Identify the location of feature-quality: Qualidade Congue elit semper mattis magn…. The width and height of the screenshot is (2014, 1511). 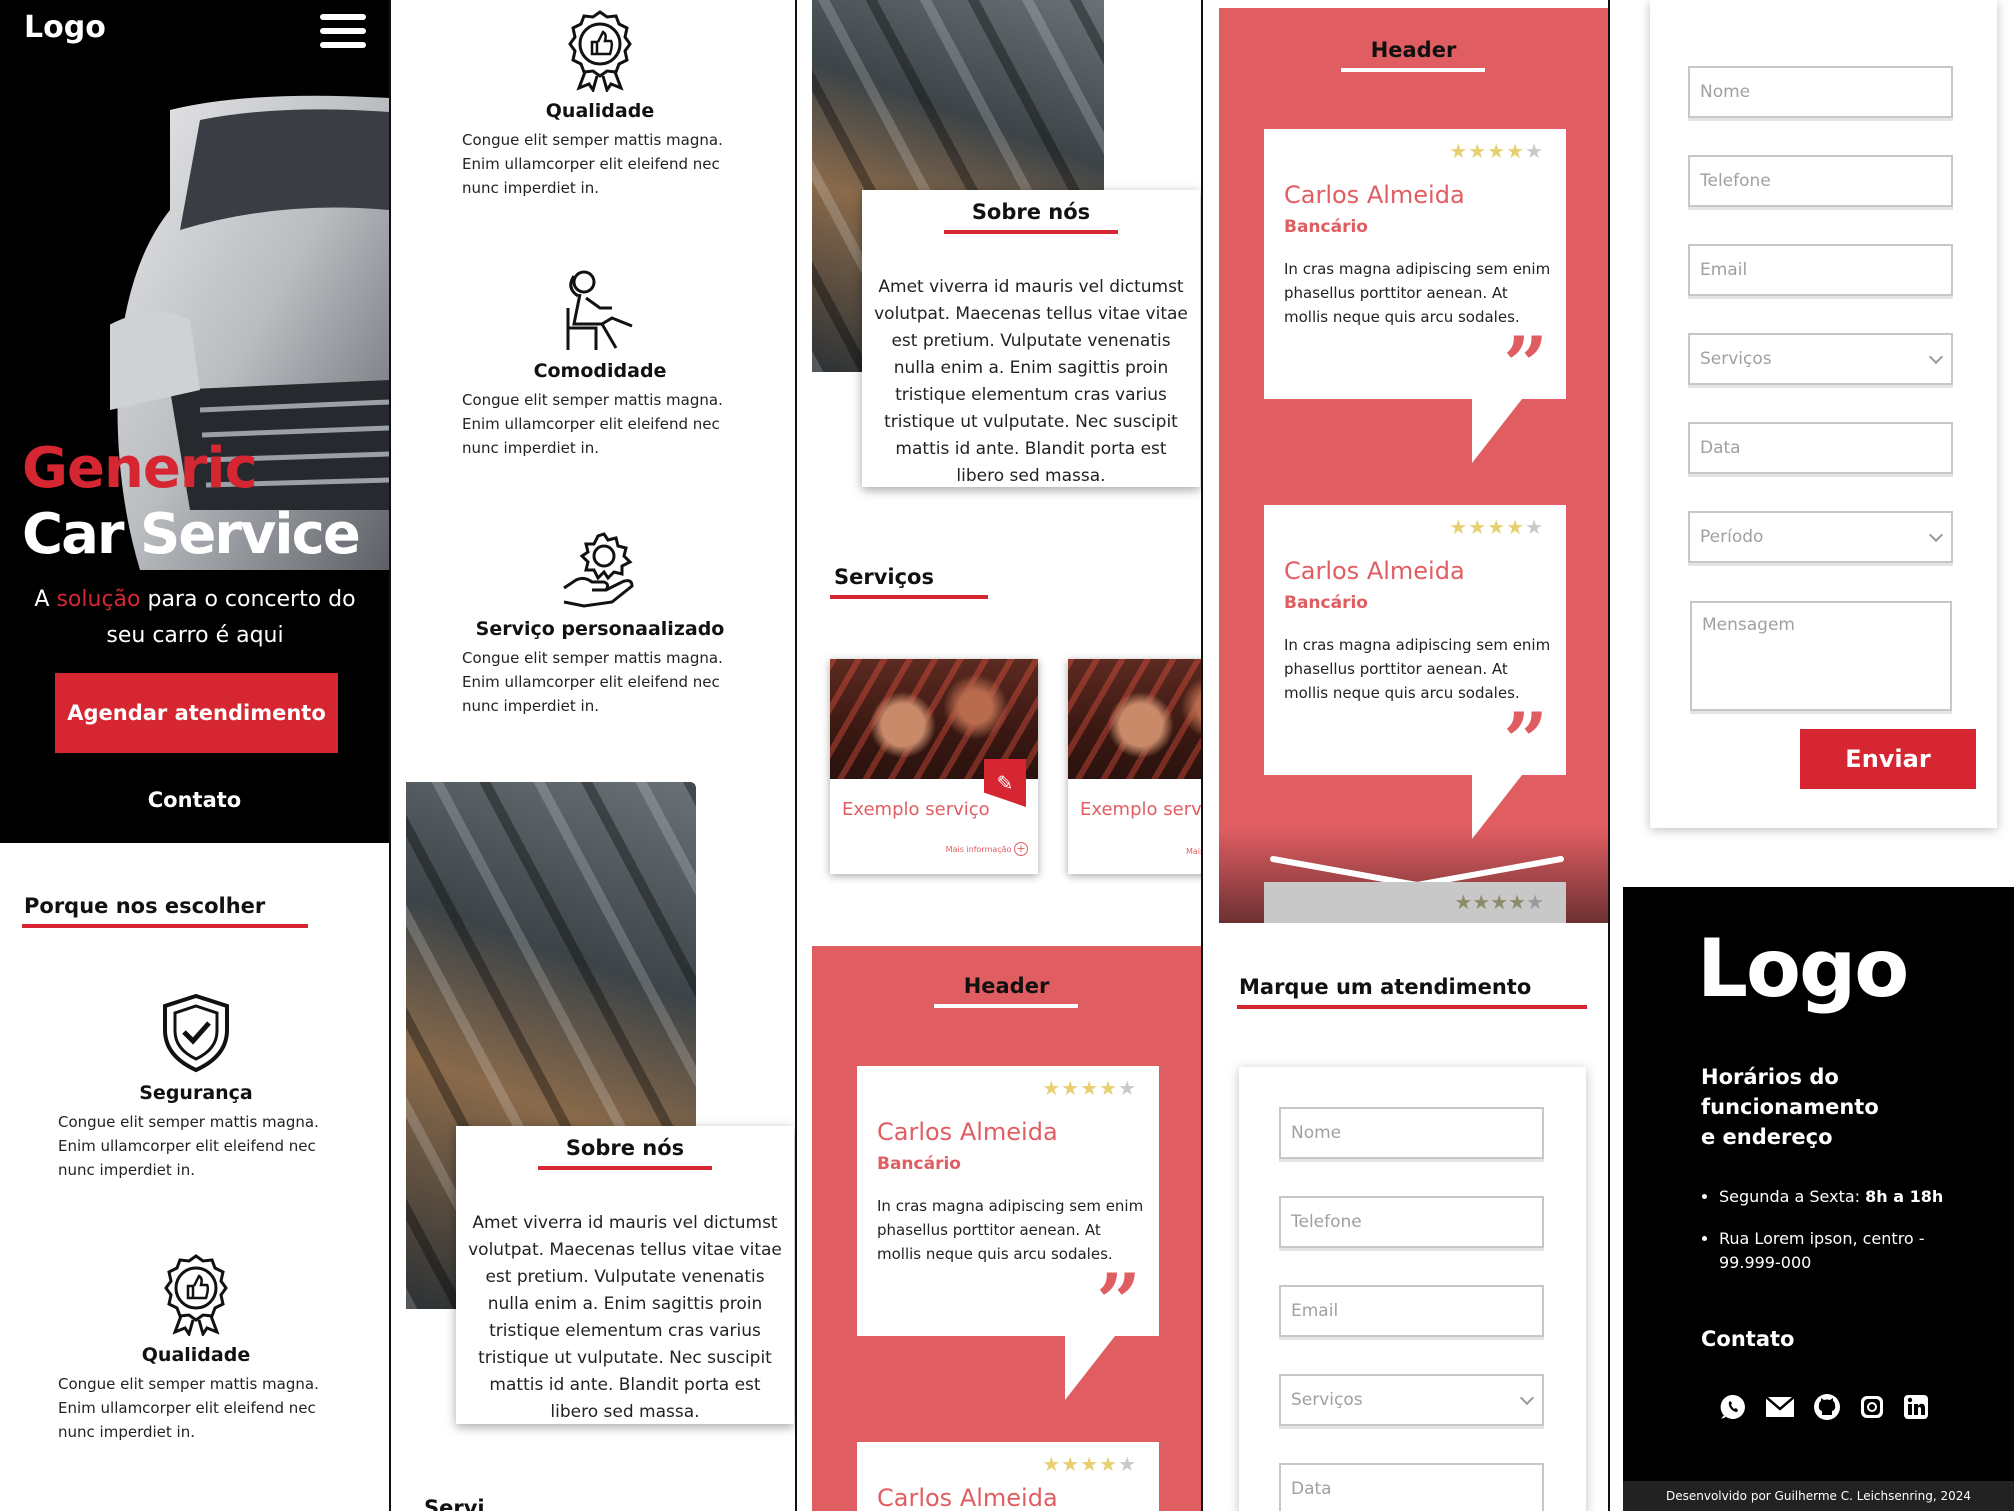
(600, 104).